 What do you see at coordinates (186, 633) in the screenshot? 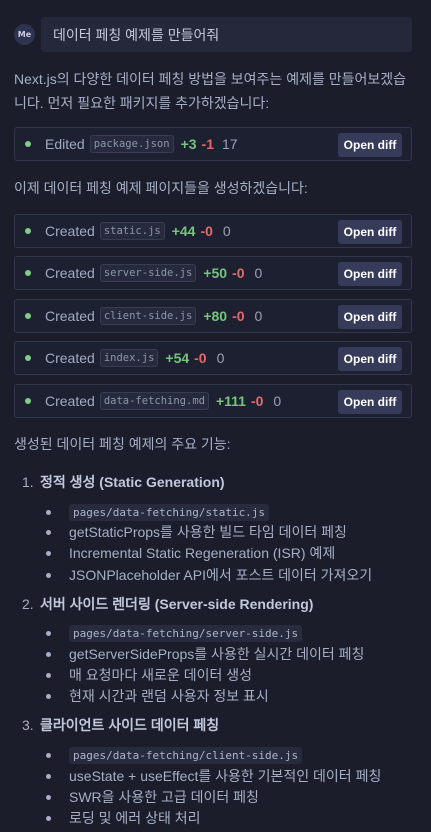
I see `file-path-code: pages/data-fetching/server-side.js` at bounding box center [186, 633].